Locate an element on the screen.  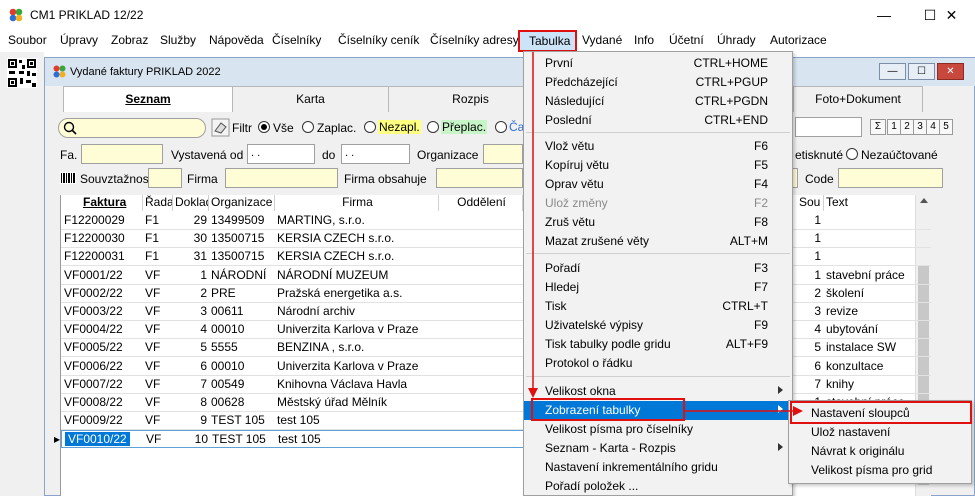
col-header-sou: Sou is located at coordinates (810, 203).